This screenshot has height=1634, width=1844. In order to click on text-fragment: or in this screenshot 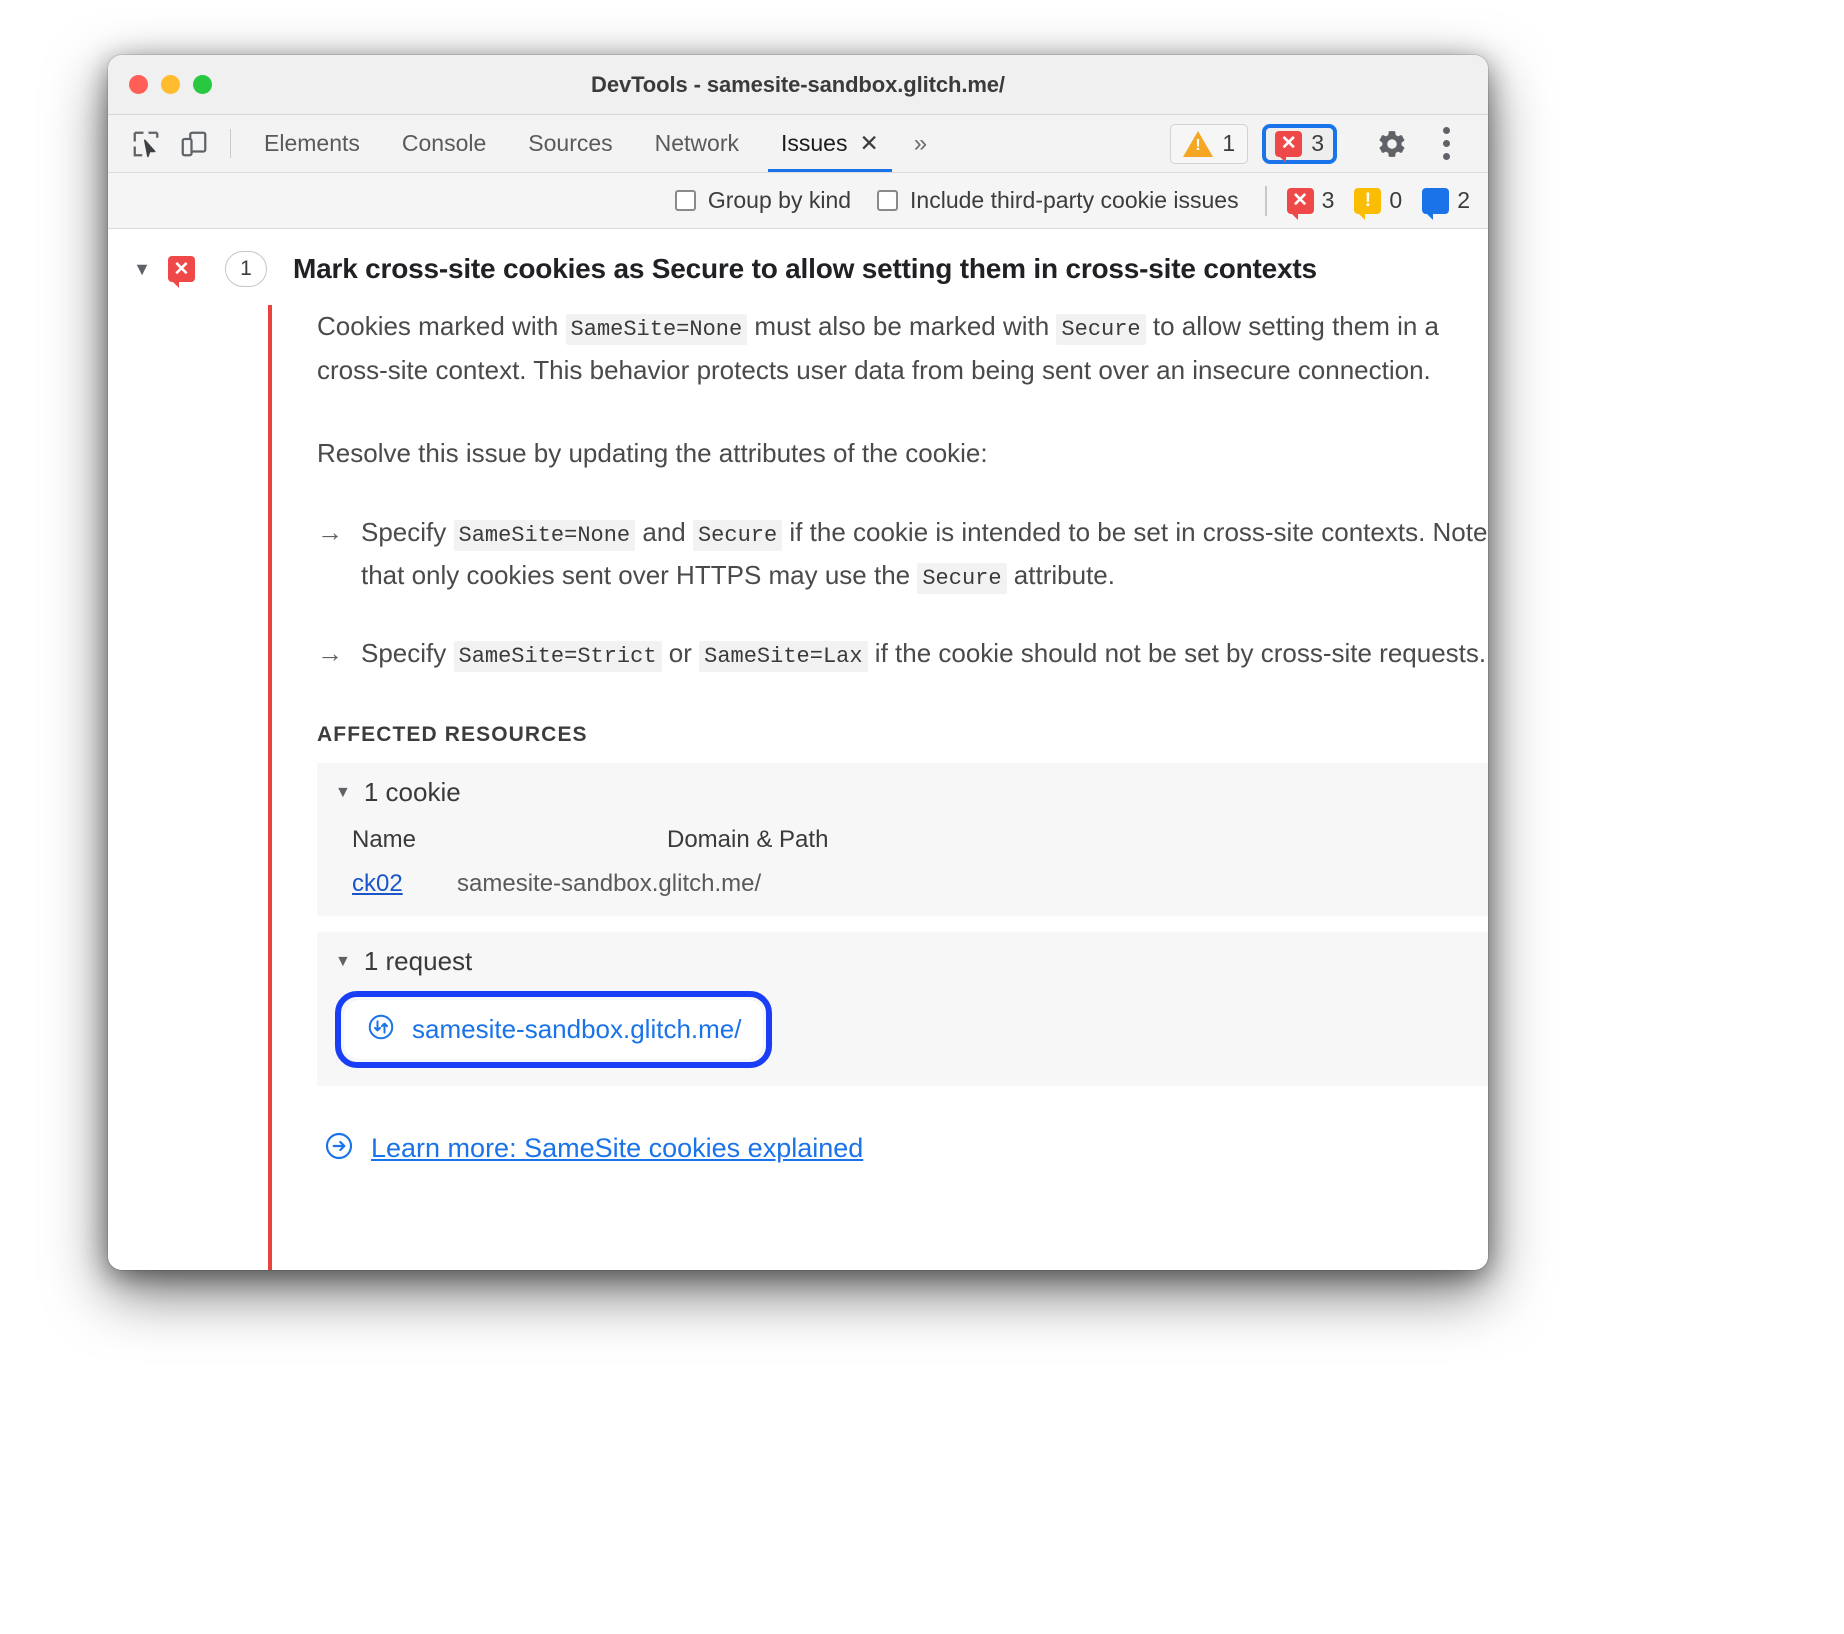, I will do `click(680, 652)`.